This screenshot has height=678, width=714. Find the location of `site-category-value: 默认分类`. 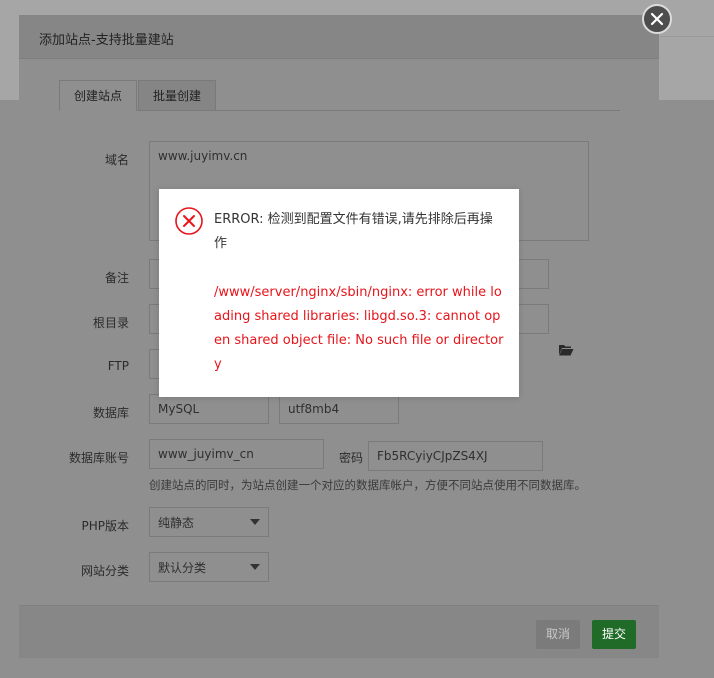

site-category-value: 默认分类 is located at coordinates (182, 567).